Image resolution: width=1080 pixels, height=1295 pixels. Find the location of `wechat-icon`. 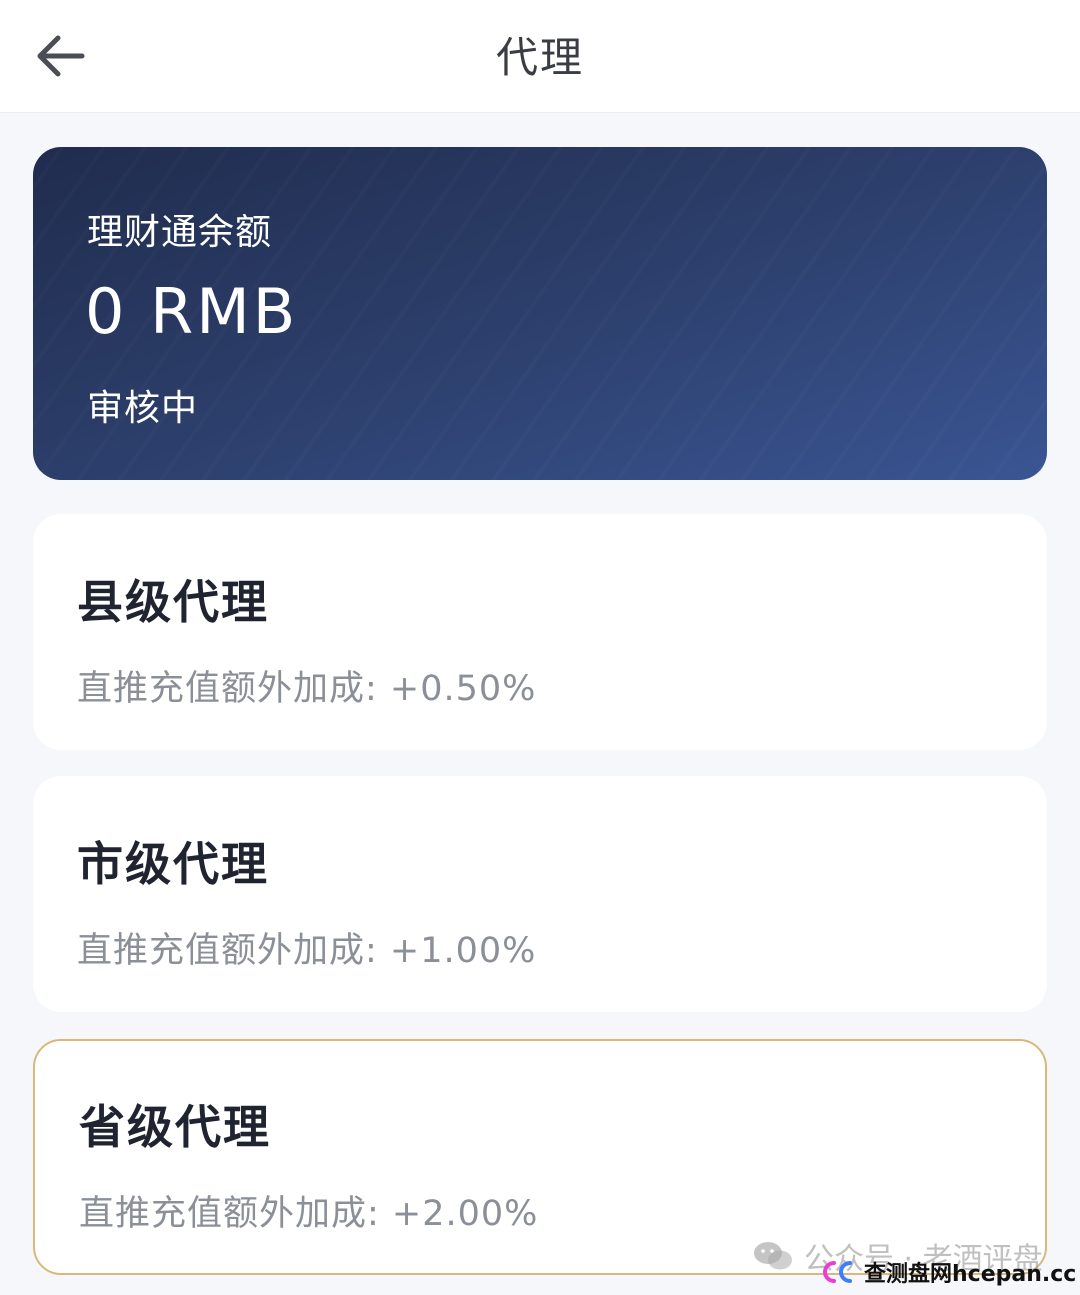

wechat-icon is located at coordinates (773, 1256).